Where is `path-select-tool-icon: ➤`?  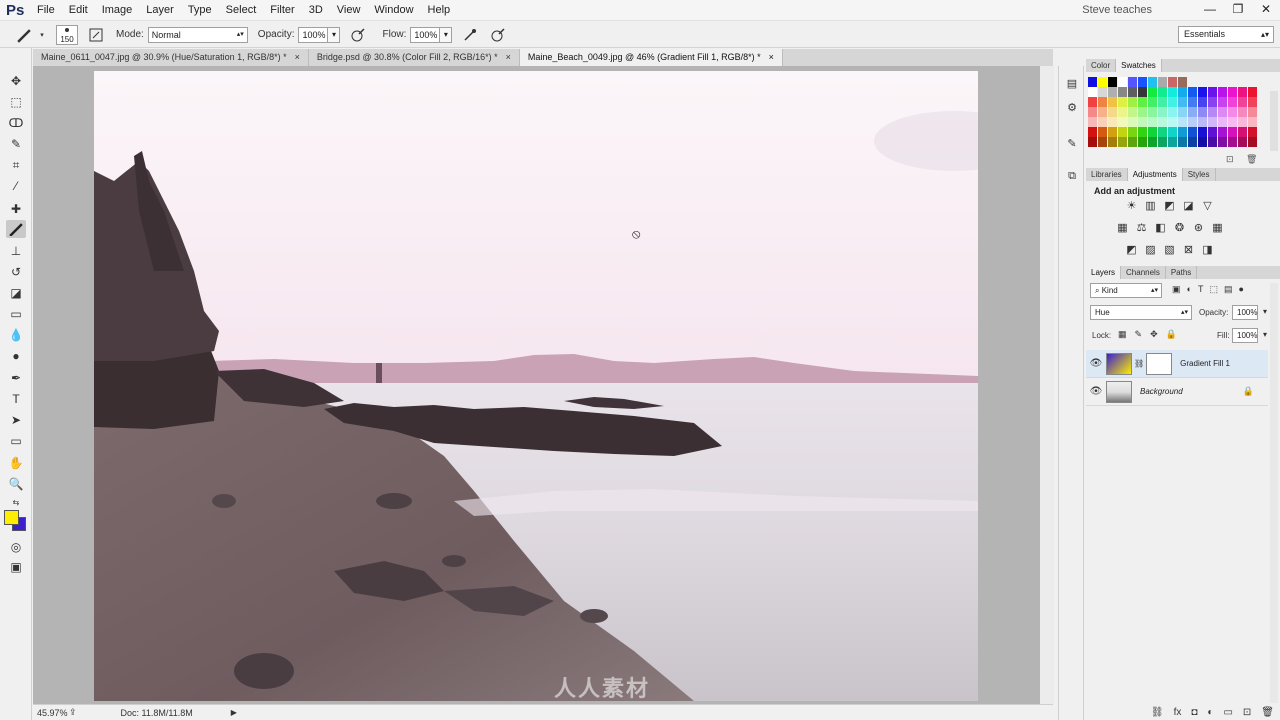 path-select-tool-icon: ➤ is located at coordinates (16, 420).